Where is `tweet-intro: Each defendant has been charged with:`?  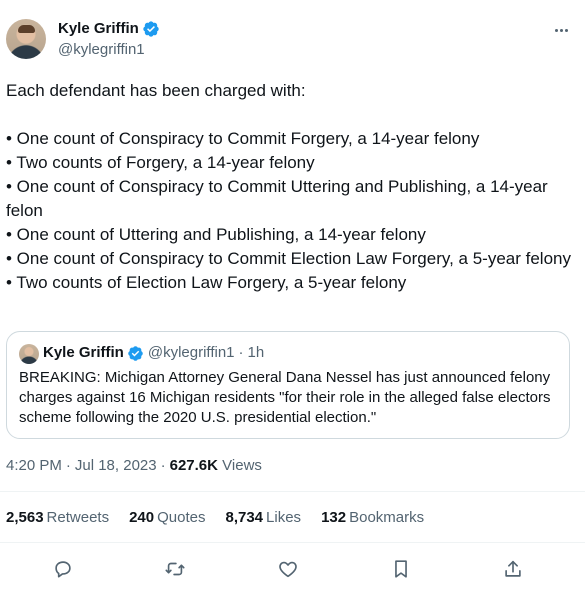 tweet-intro: Each defendant has been charged with: is located at coordinates (156, 90).